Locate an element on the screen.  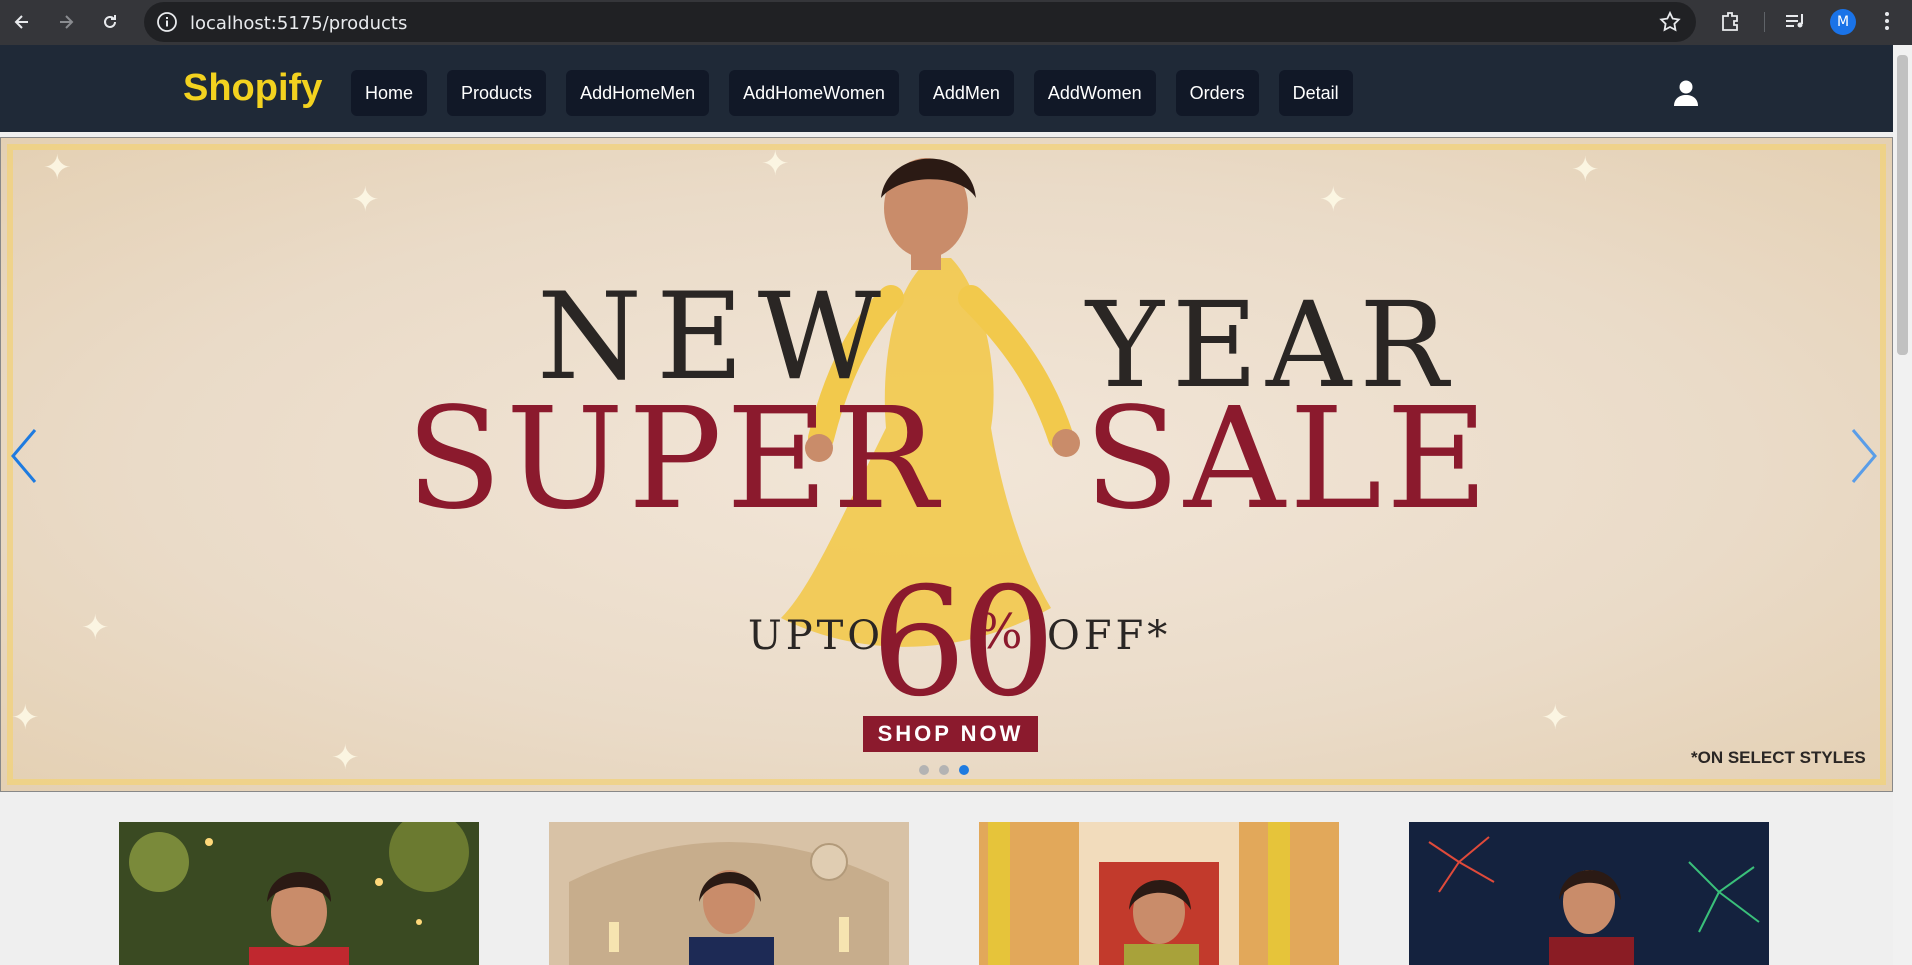
nav-detail: Detail is located at coordinates (1315, 93).